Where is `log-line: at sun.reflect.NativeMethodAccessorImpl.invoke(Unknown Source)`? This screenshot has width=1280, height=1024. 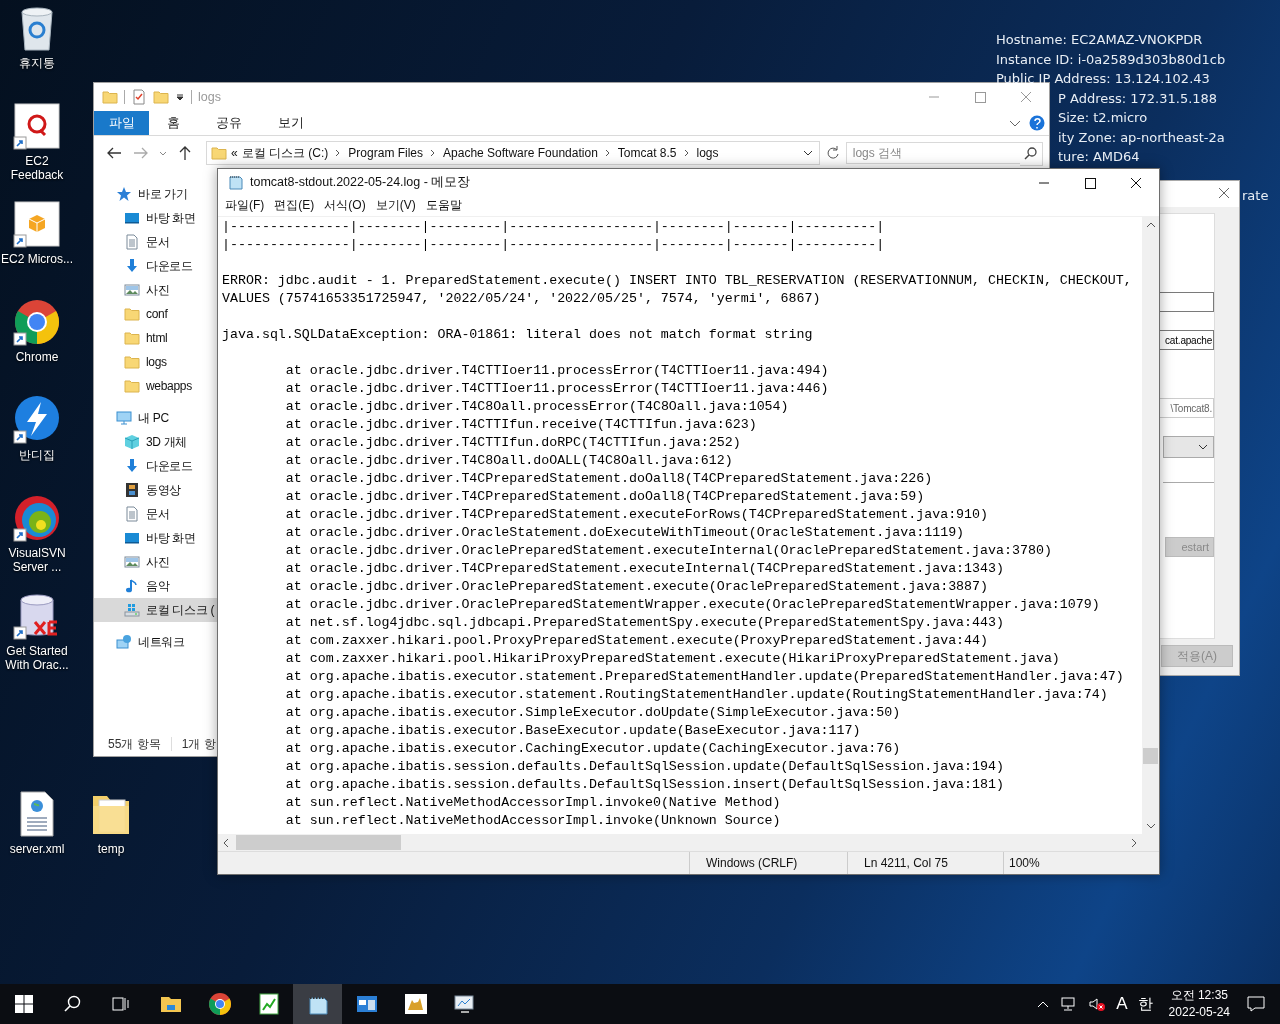
log-line: at sun.reflect.NativeMethodAccessorImpl.invoke(Unknown Source) is located at coordinates (533, 821).